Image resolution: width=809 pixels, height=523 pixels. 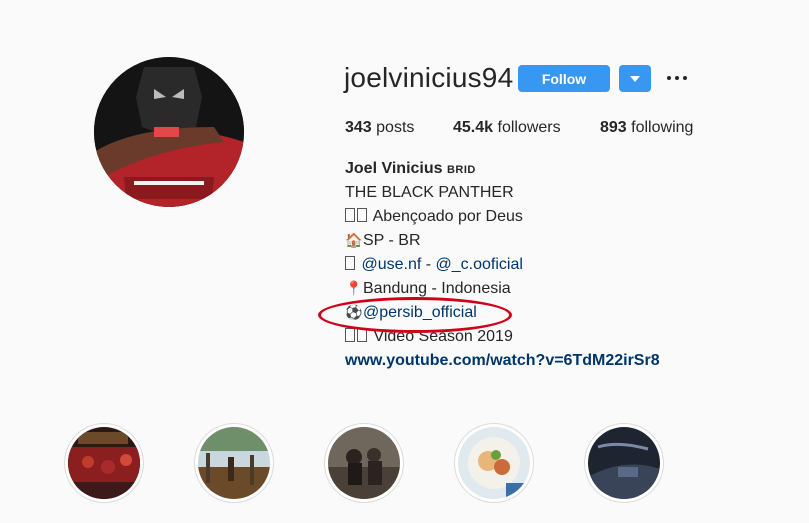 I want to click on more-options-icon, so click(x=677, y=78).